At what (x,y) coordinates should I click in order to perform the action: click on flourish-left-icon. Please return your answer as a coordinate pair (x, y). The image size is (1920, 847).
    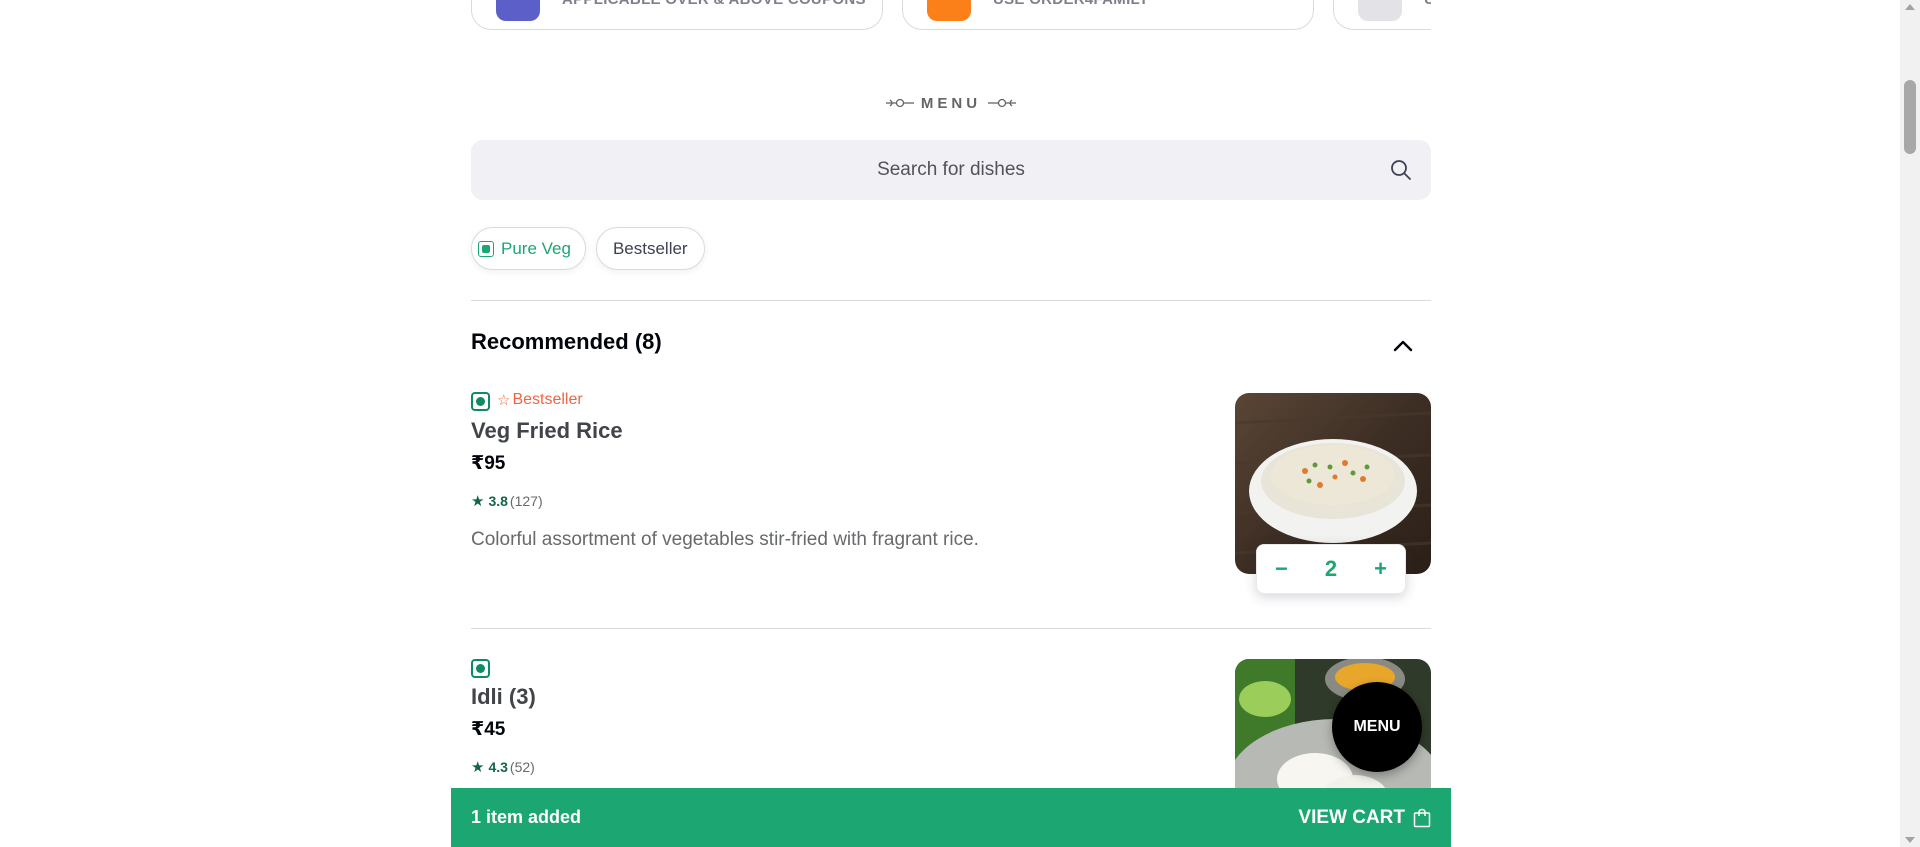
    Looking at the image, I should click on (900, 104).